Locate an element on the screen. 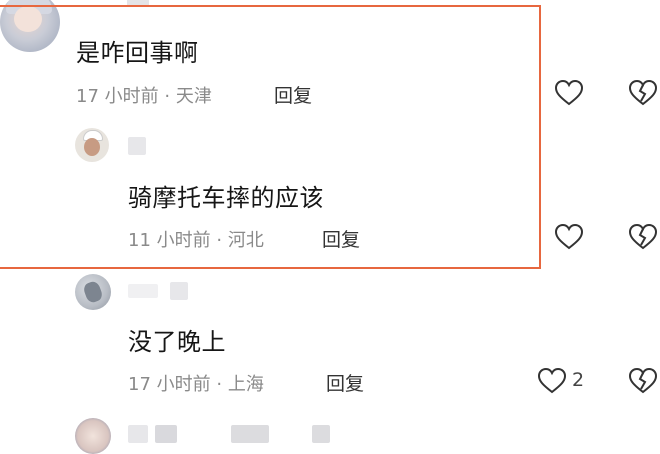 The height and width of the screenshot is (454, 660). reply-button: 回复 is located at coordinates (345, 382).